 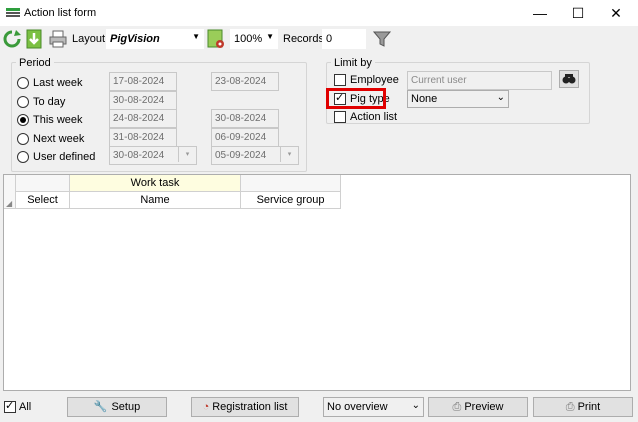 I want to click on layout-value: PigVision, so click(x=135, y=39).